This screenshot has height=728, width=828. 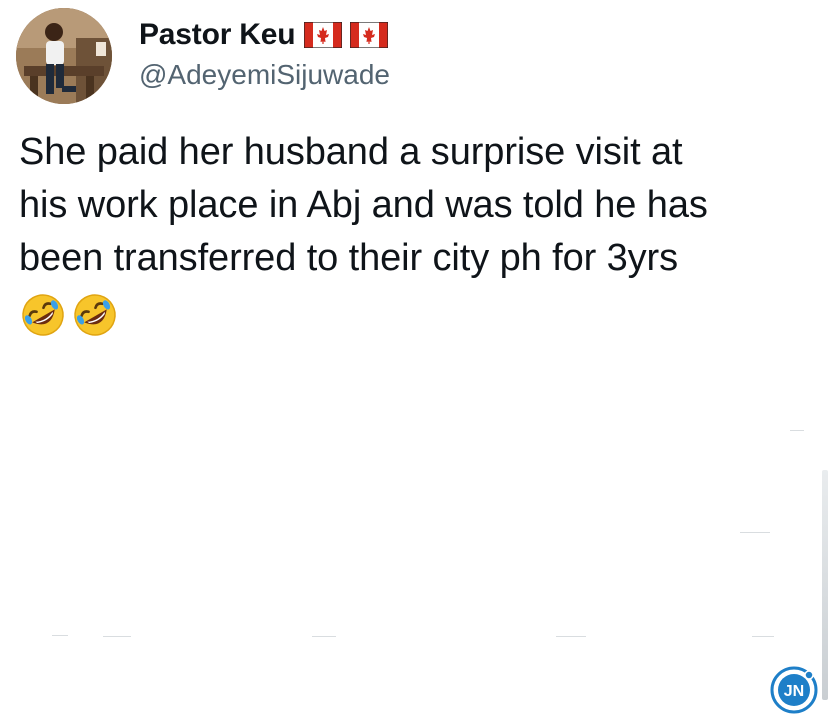 I want to click on avatar, so click(x=64, y=56).